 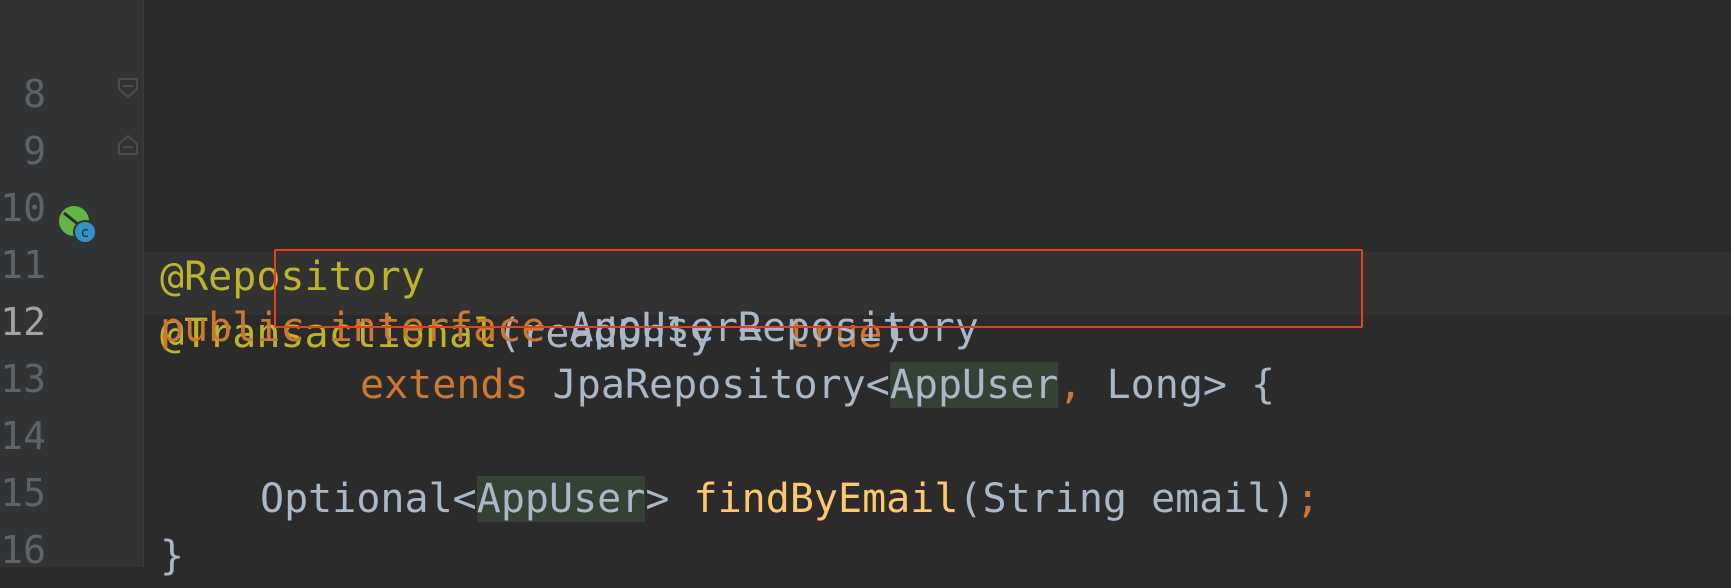 What do you see at coordinates (23, 550) in the screenshot?
I see `line-number: 16` at bounding box center [23, 550].